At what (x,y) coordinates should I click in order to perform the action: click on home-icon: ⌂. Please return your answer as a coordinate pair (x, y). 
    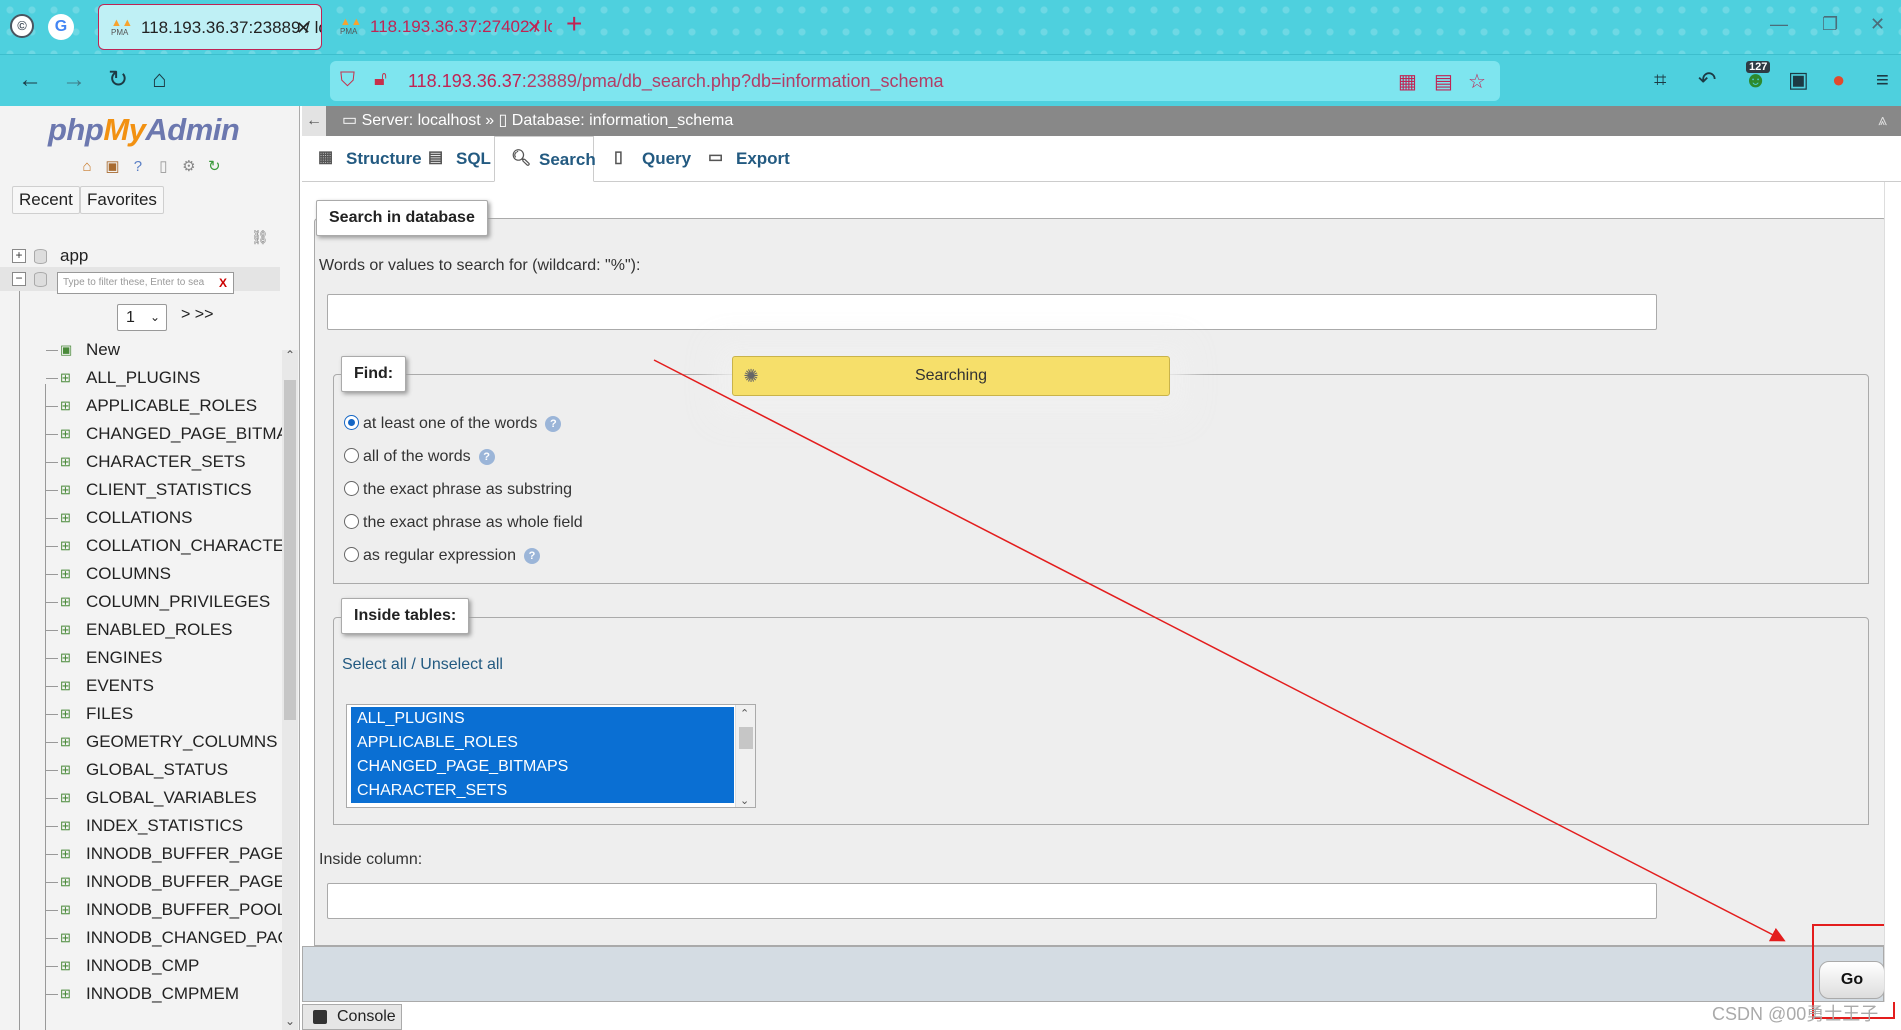
    Looking at the image, I should click on (159, 80).